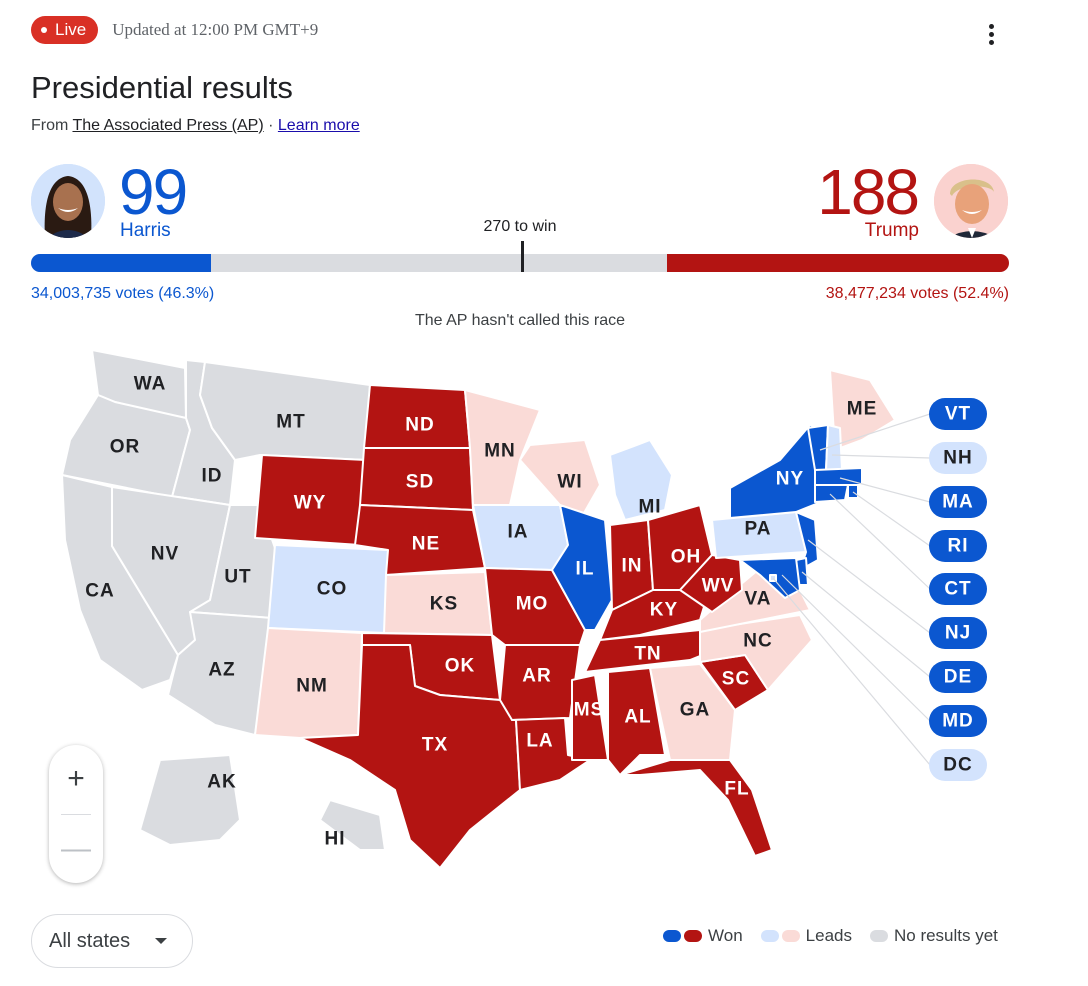 This screenshot has height=986, width=1088. I want to click on small-state-pill-vt: VT, so click(958, 414).